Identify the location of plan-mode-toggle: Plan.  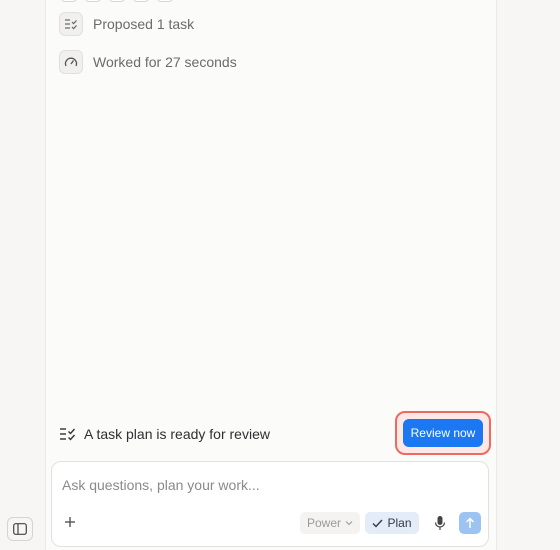
(392, 523).